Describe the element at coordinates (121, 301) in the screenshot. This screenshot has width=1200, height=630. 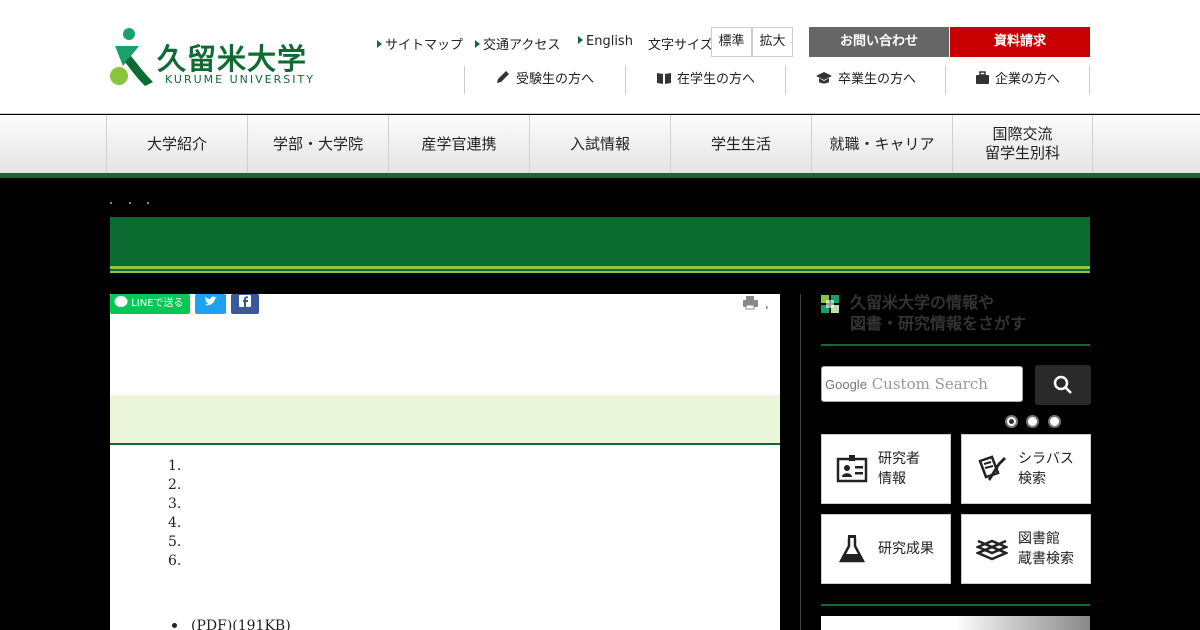
I see `line-icon` at that location.